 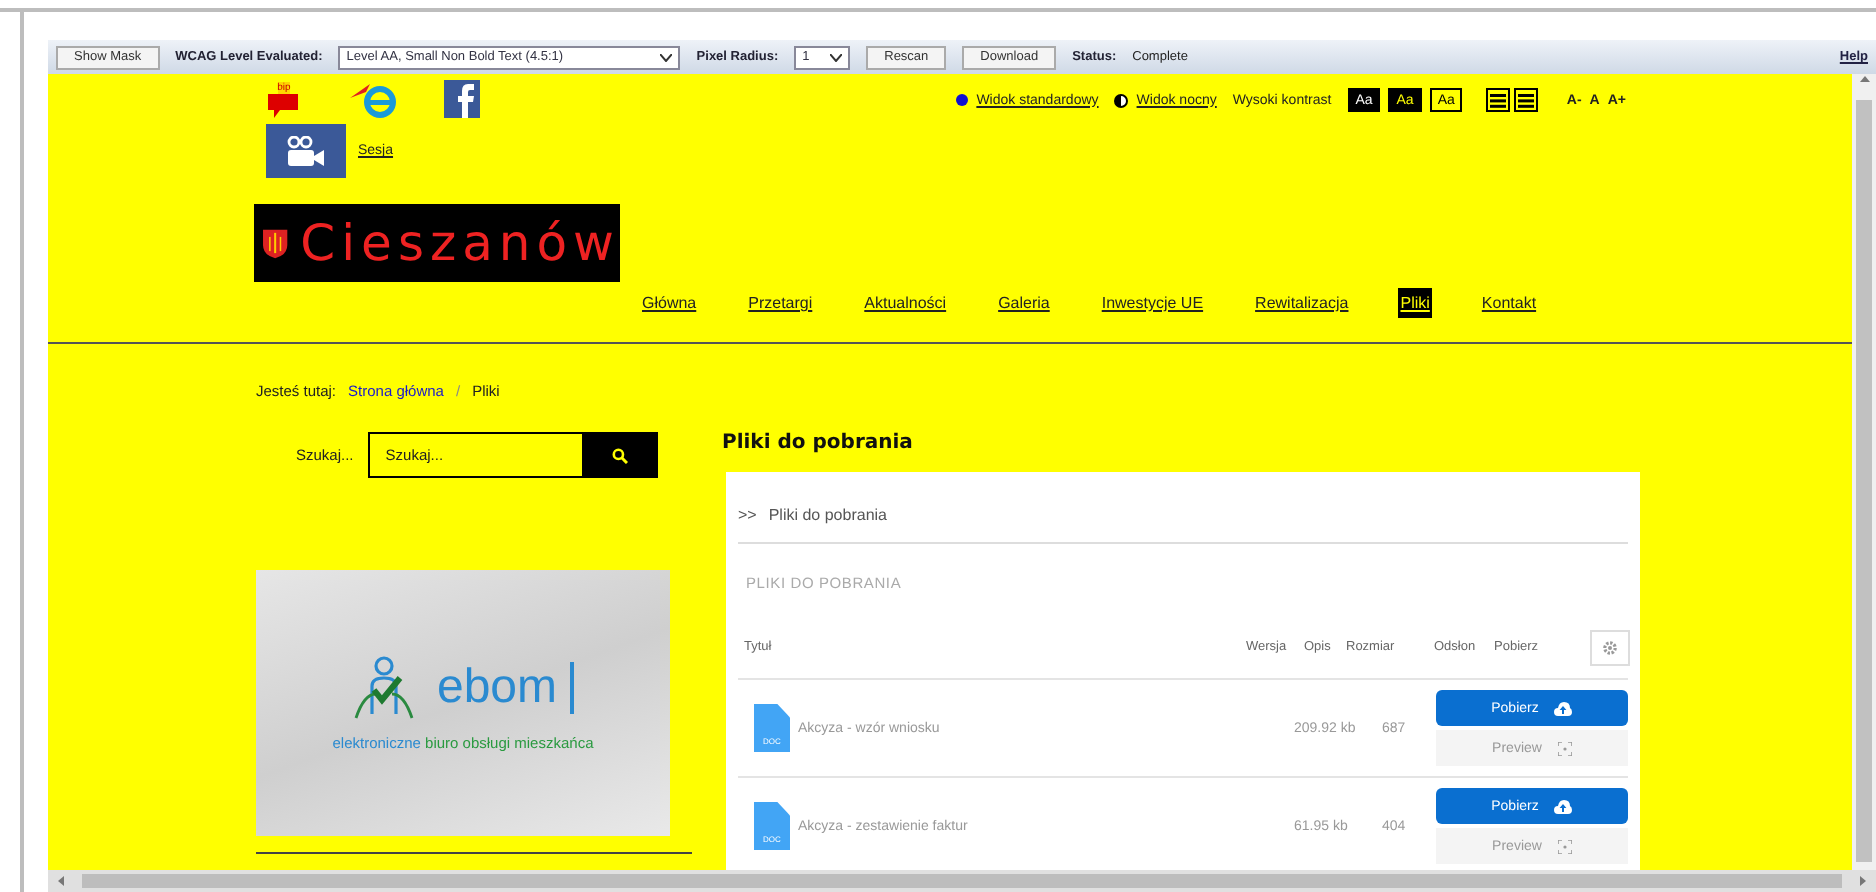 I want to click on search-button, so click(x=620, y=455).